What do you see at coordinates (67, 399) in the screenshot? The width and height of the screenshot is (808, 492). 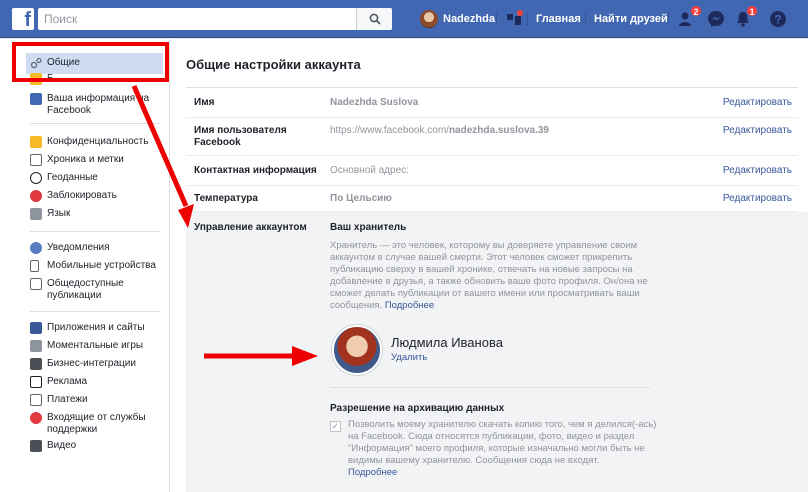 I see `sidebar-item-label: Платежи` at bounding box center [67, 399].